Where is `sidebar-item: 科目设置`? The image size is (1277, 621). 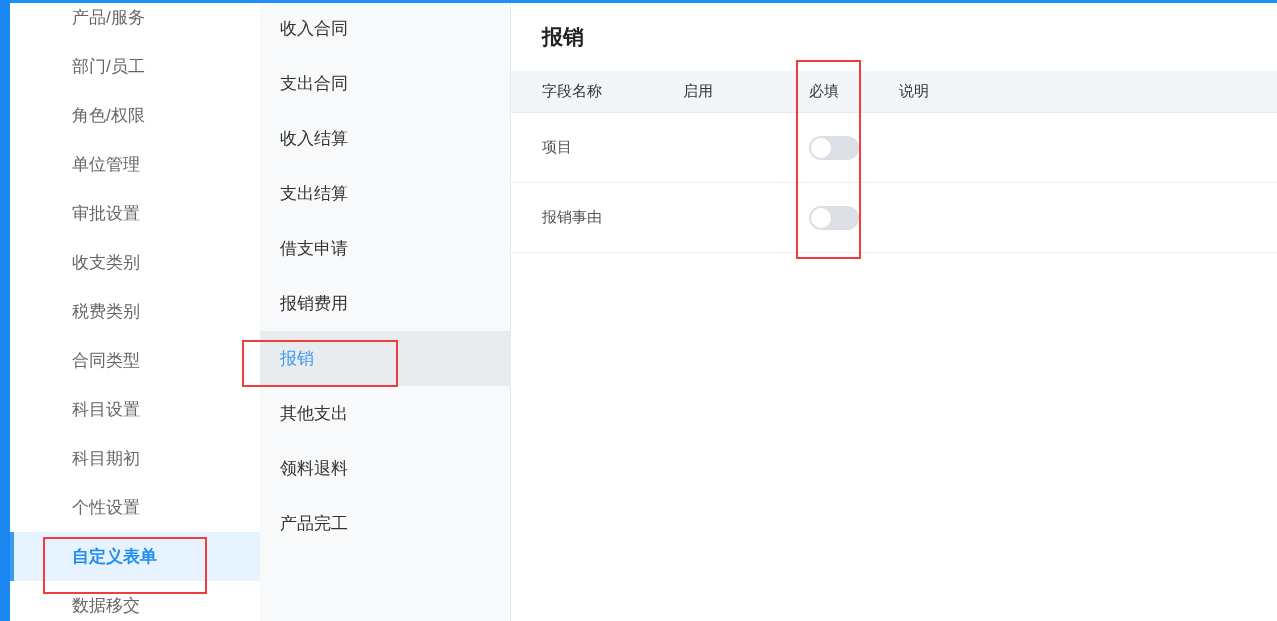
sidebar-item: 科目设置 is located at coordinates (135, 409).